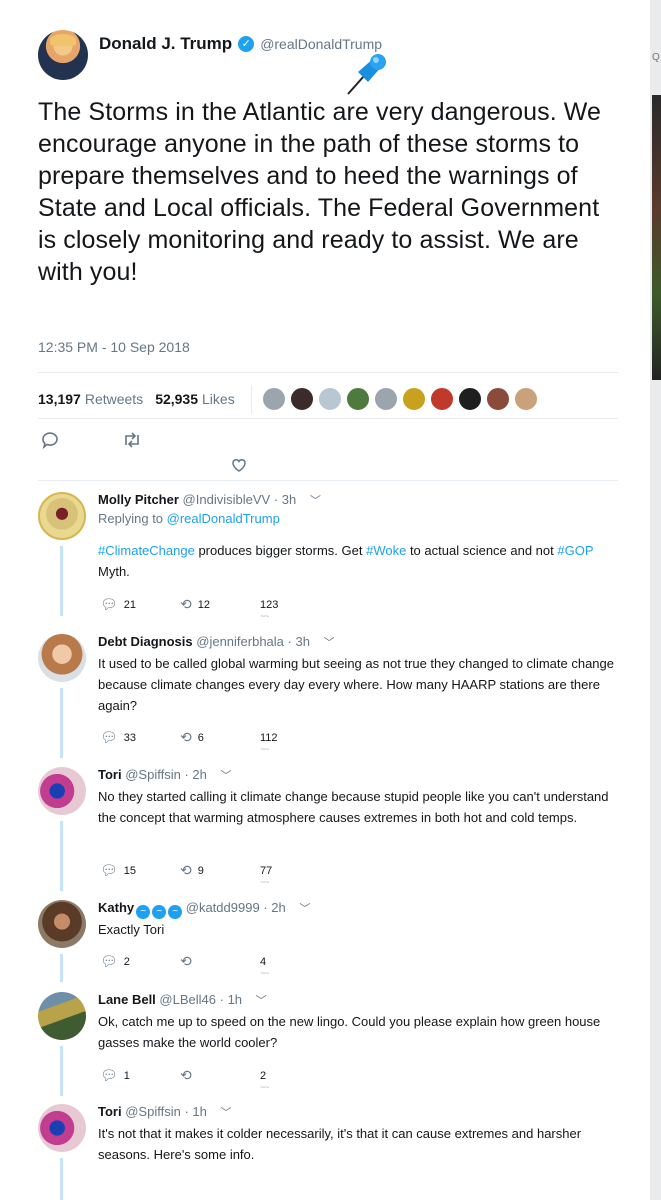 This screenshot has height=1200, width=661. I want to click on reply-text-segment: produces bigger storms. Get, so click(280, 550).